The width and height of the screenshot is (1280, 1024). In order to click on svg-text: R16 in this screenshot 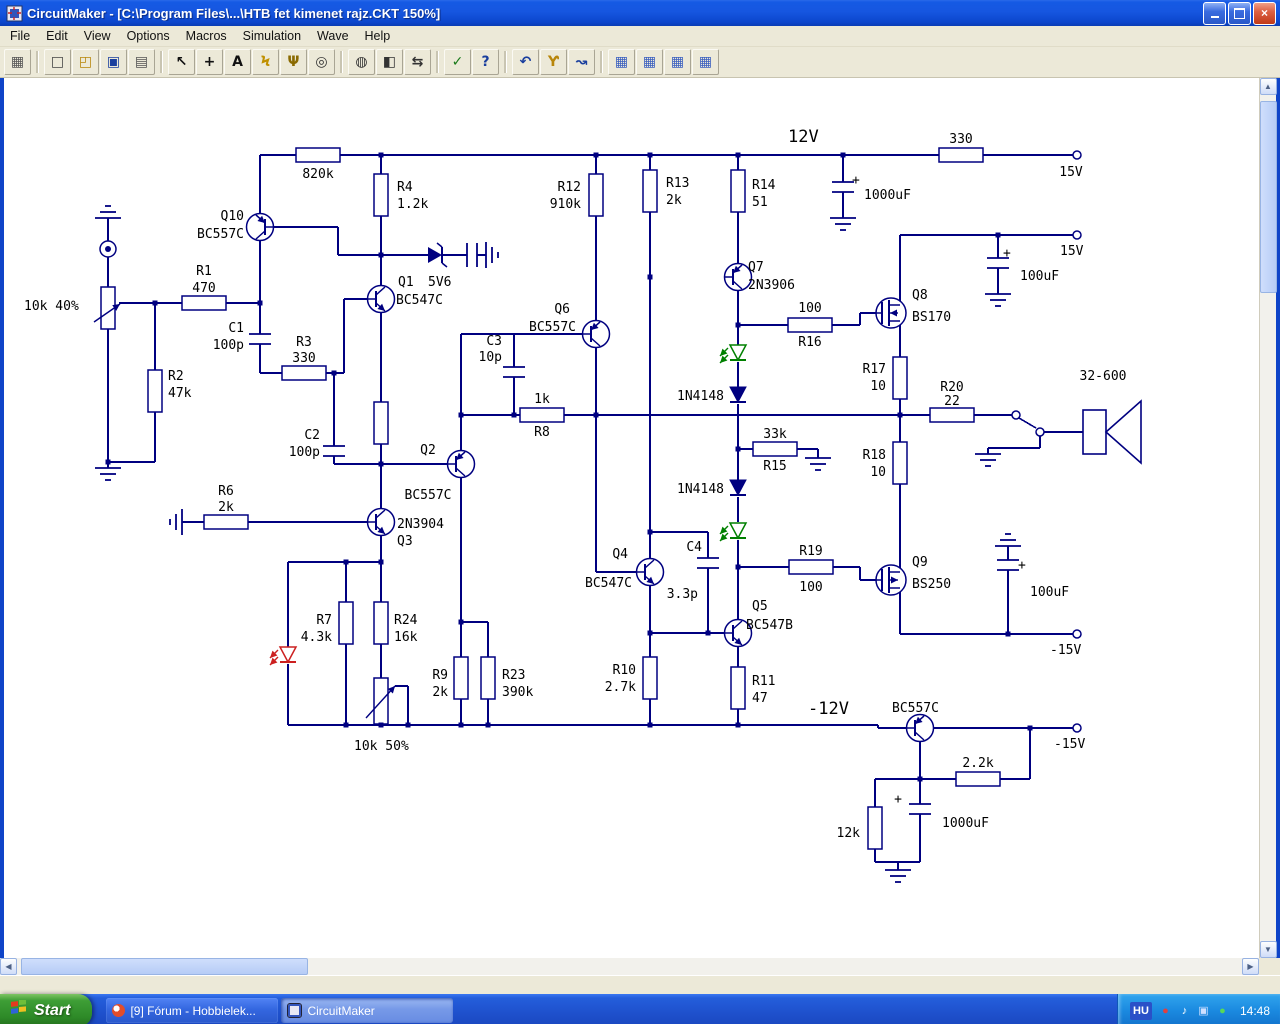, I will do `click(809, 342)`.